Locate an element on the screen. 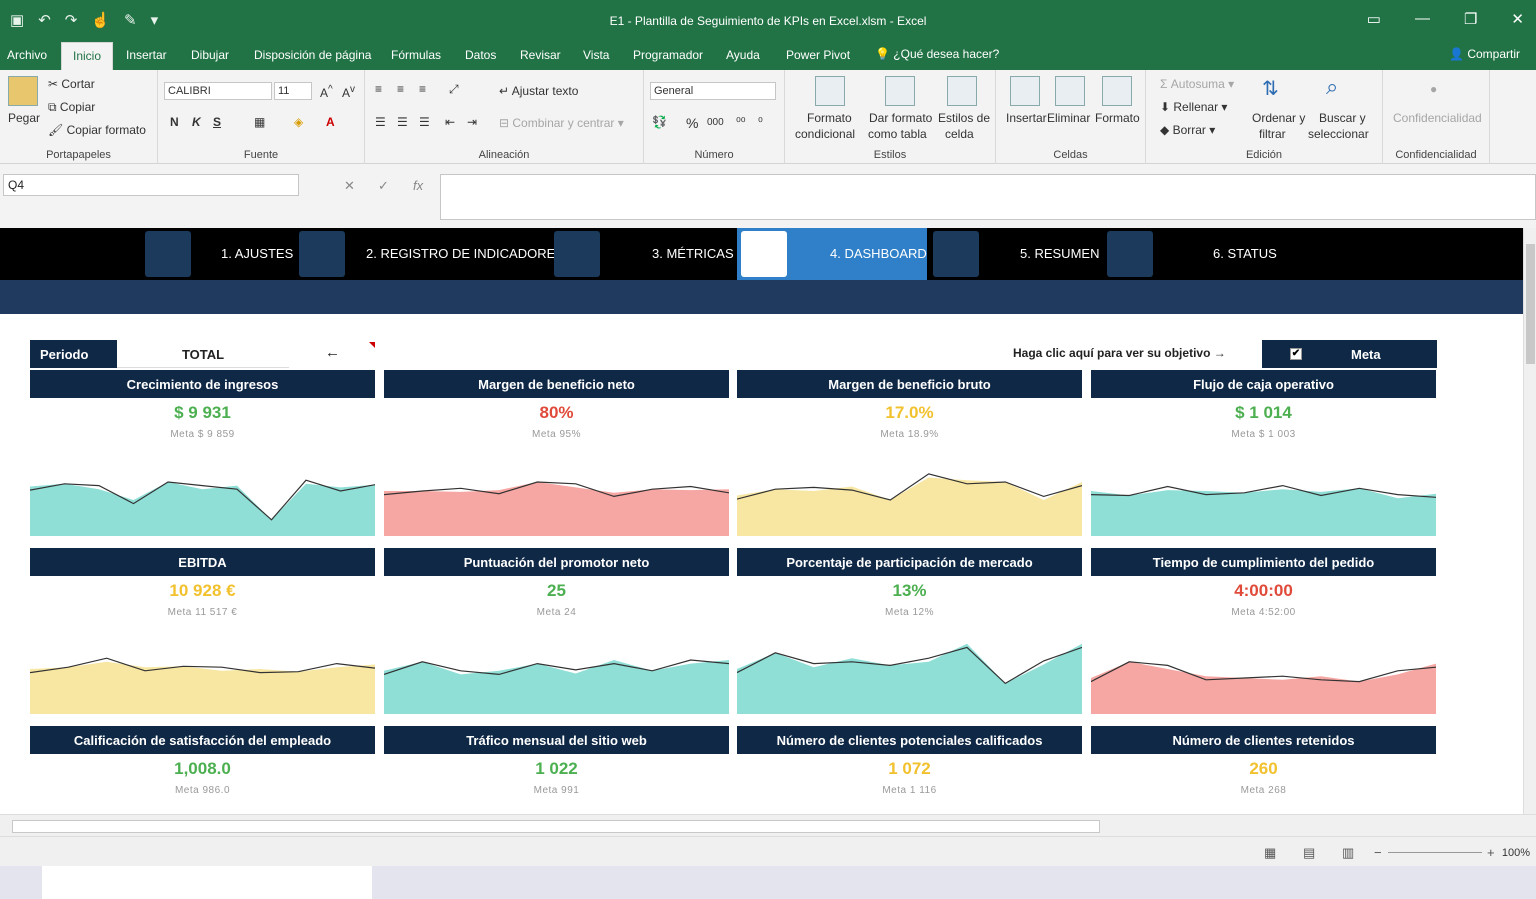 This screenshot has width=1536, height=899. tab-datos: Datos is located at coordinates (480, 55).